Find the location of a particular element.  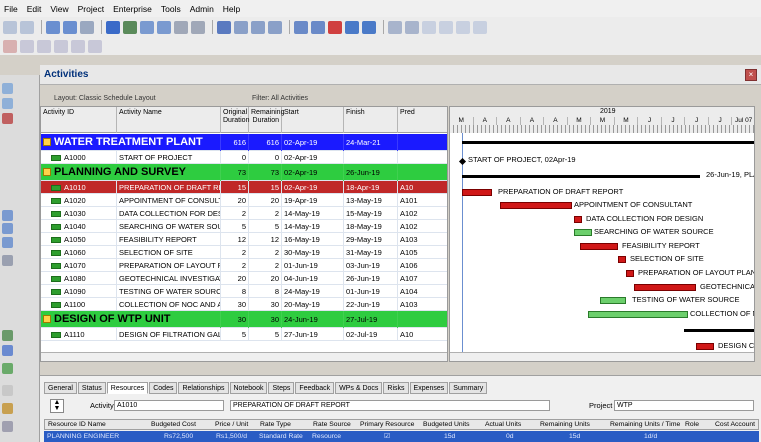

wbs-icon is located at coordinates (87, 27).